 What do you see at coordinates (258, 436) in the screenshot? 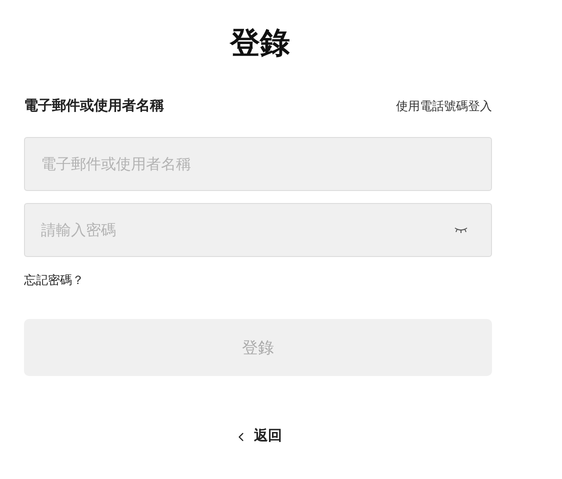
I see `back-link: 返回` at bounding box center [258, 436].